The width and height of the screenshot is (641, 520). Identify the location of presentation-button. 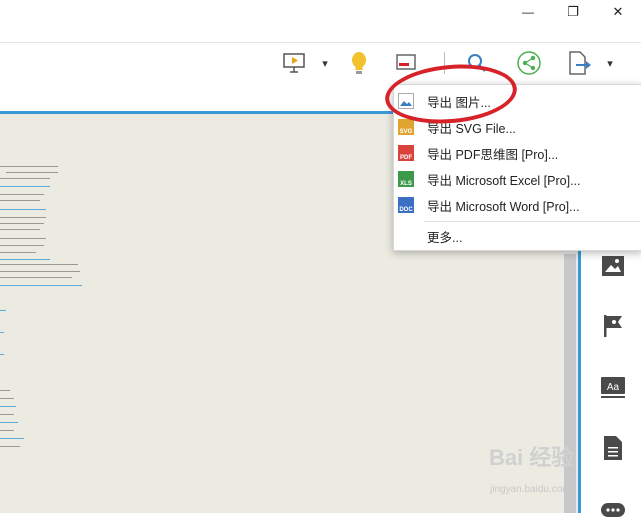
(294, 63).